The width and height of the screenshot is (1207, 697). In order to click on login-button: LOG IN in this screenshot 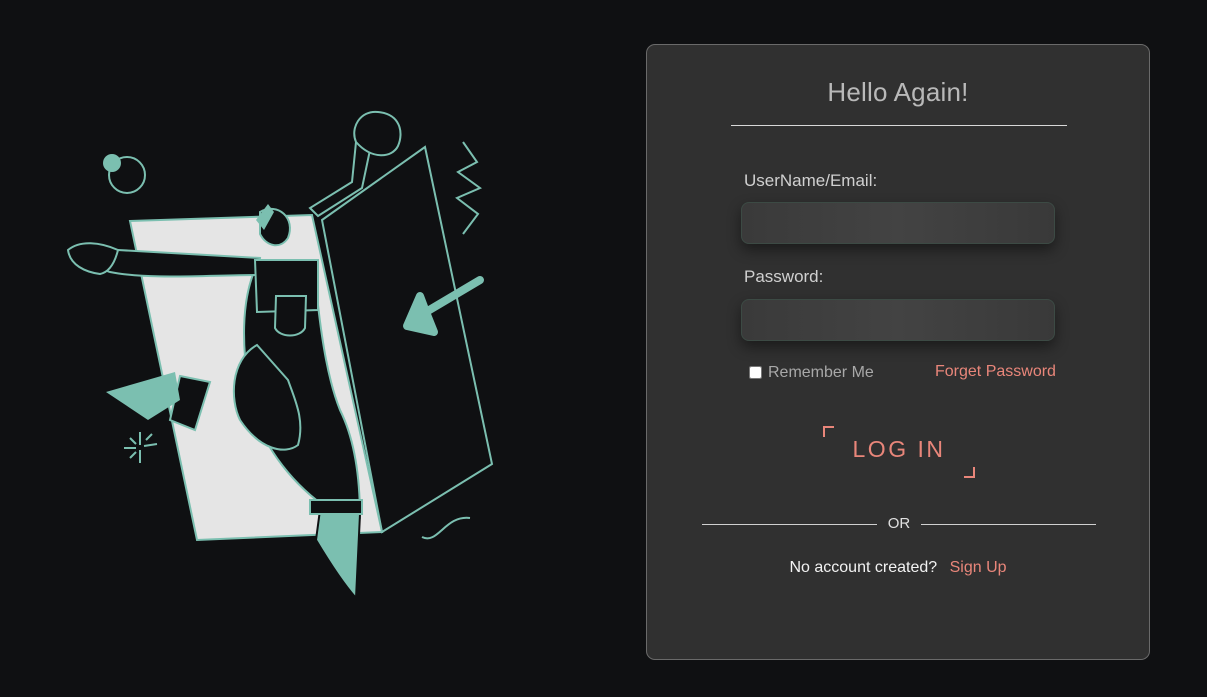, I will do `click(899, 452)`.